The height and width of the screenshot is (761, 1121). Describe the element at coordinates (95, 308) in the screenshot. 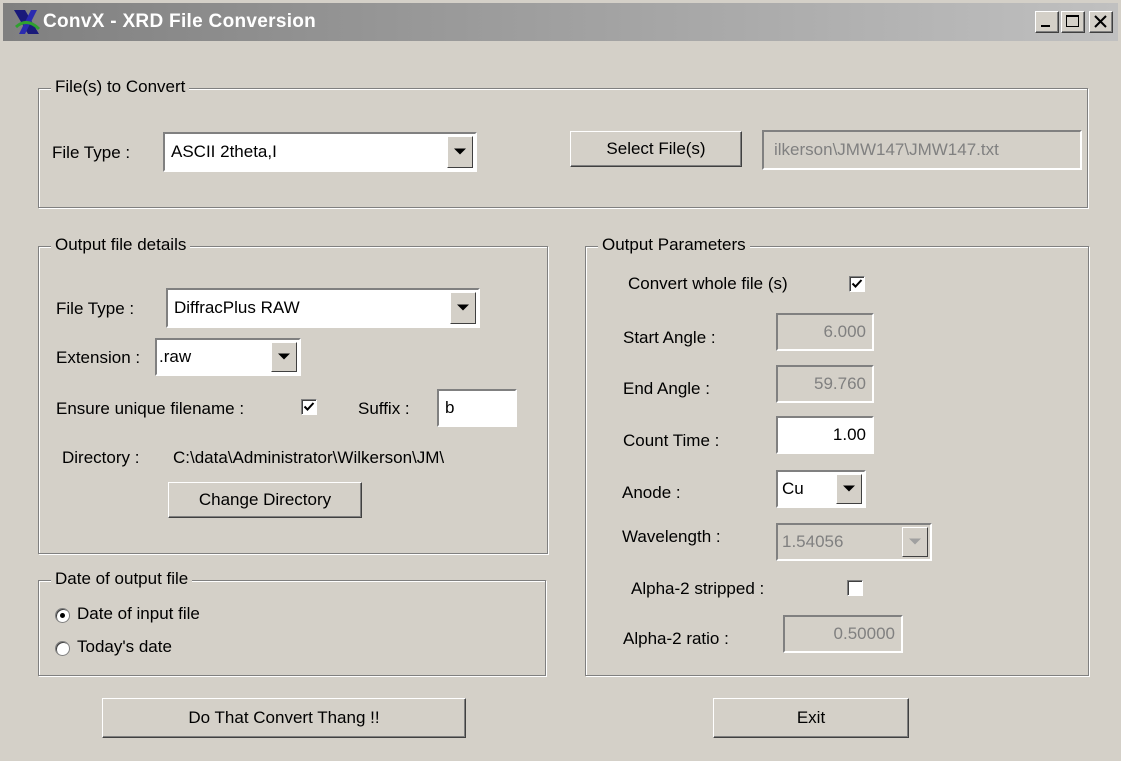

I see `output-file-type-label: File Type :` at that location.